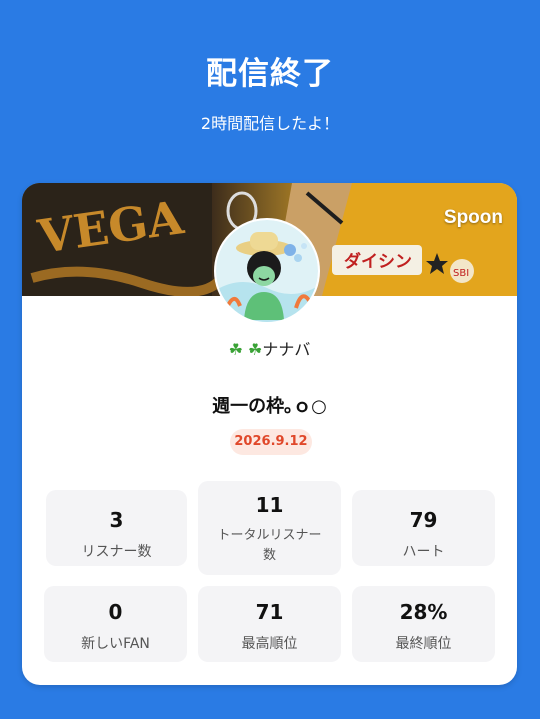 This screenshot has width=540, height=719. I want to click on stat-new-fans: 0 新しいFAN, so click(115, 624).